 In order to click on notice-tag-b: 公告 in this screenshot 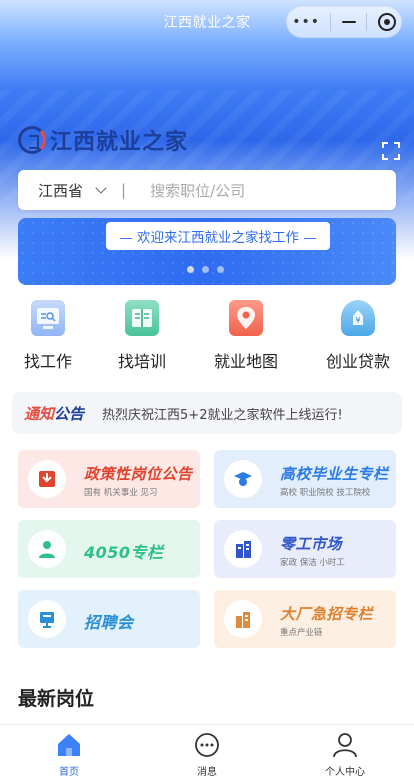, I will do `click(69, 413)`.